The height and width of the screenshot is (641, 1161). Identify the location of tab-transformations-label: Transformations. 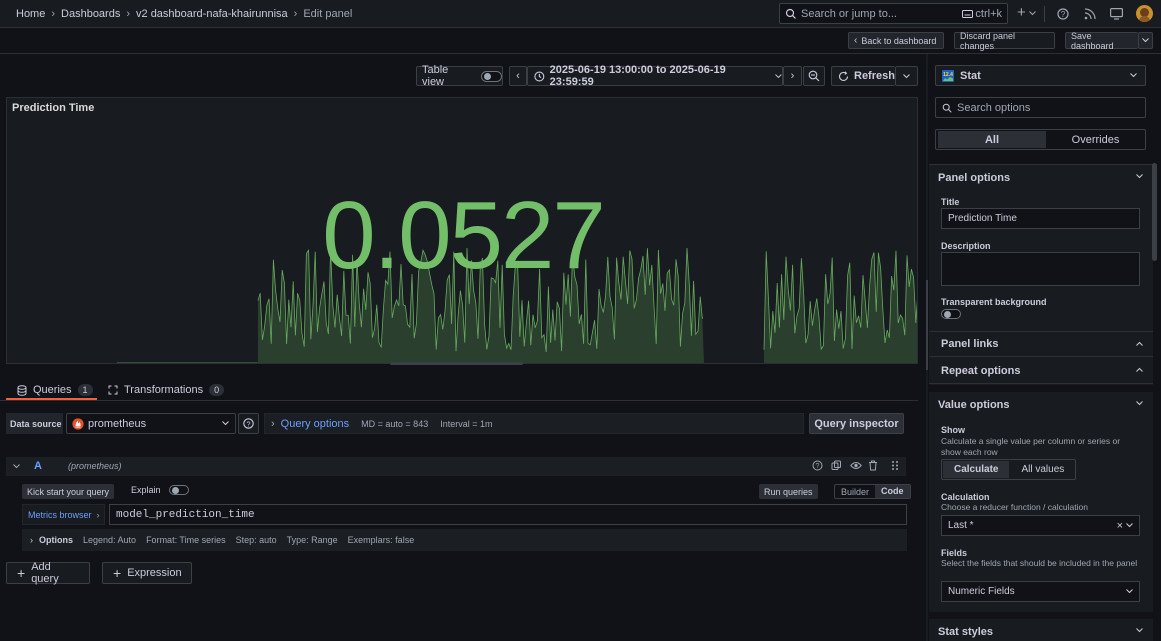
(164, 390).